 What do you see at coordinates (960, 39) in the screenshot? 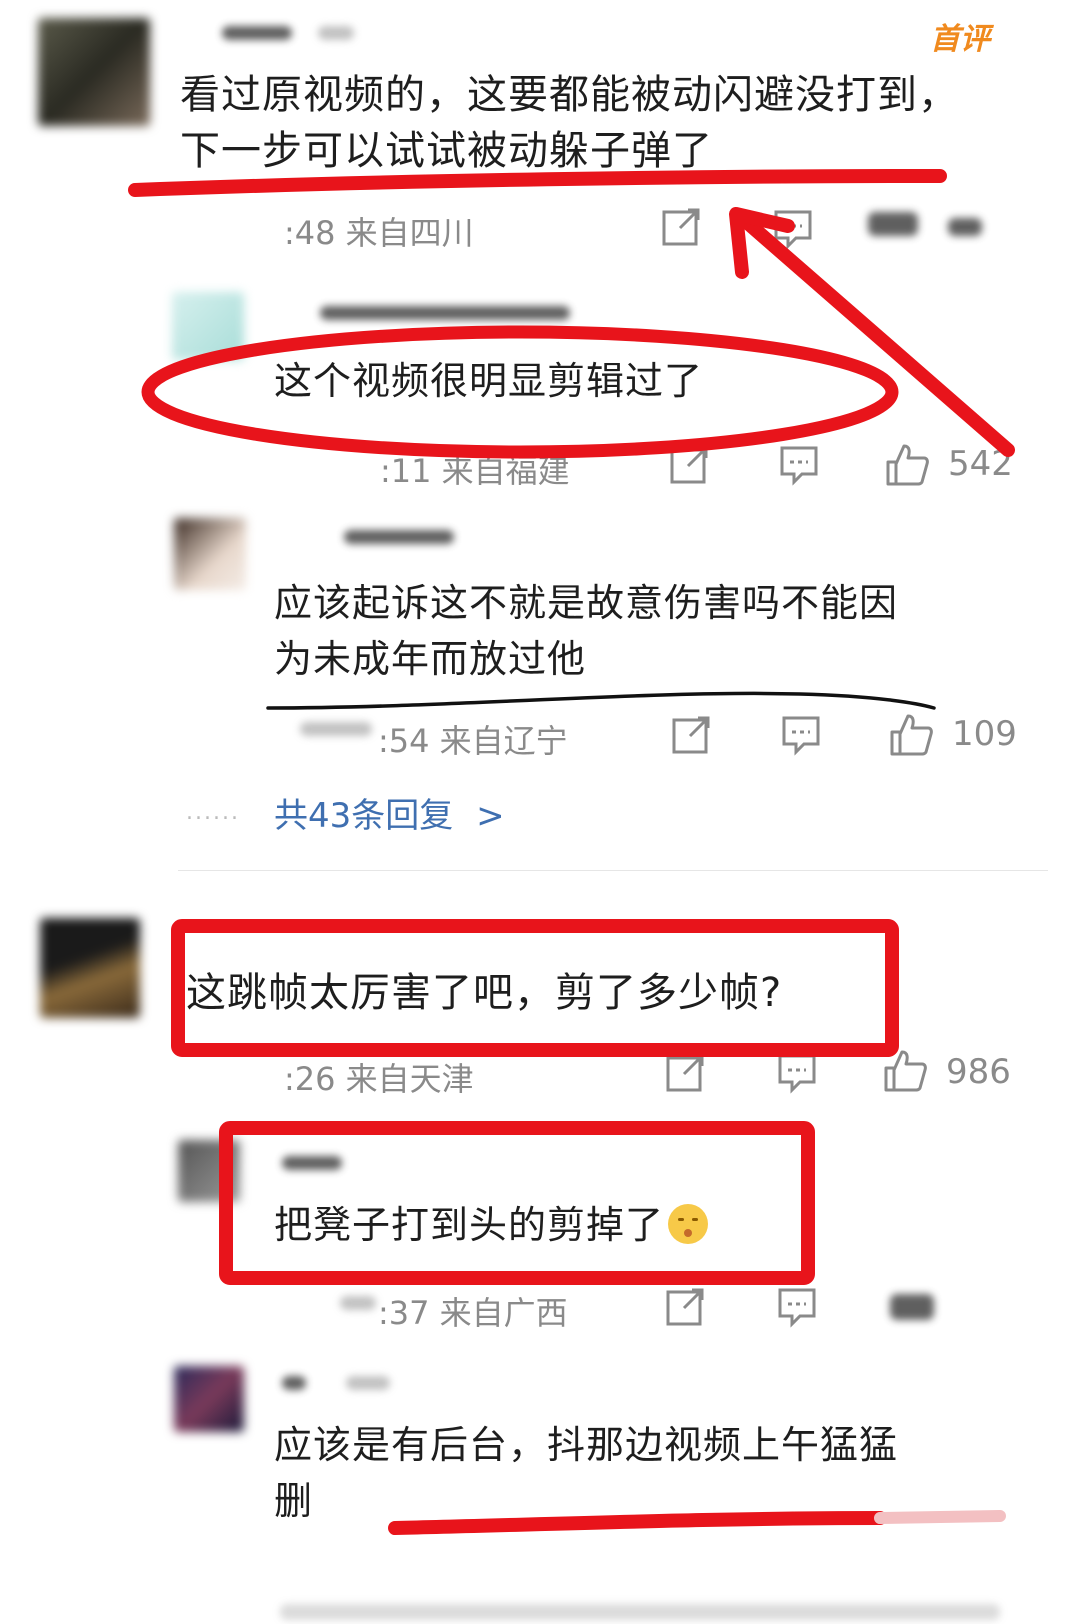
I see `first-comment-badge: 首评` at bounding box center [960, 39].